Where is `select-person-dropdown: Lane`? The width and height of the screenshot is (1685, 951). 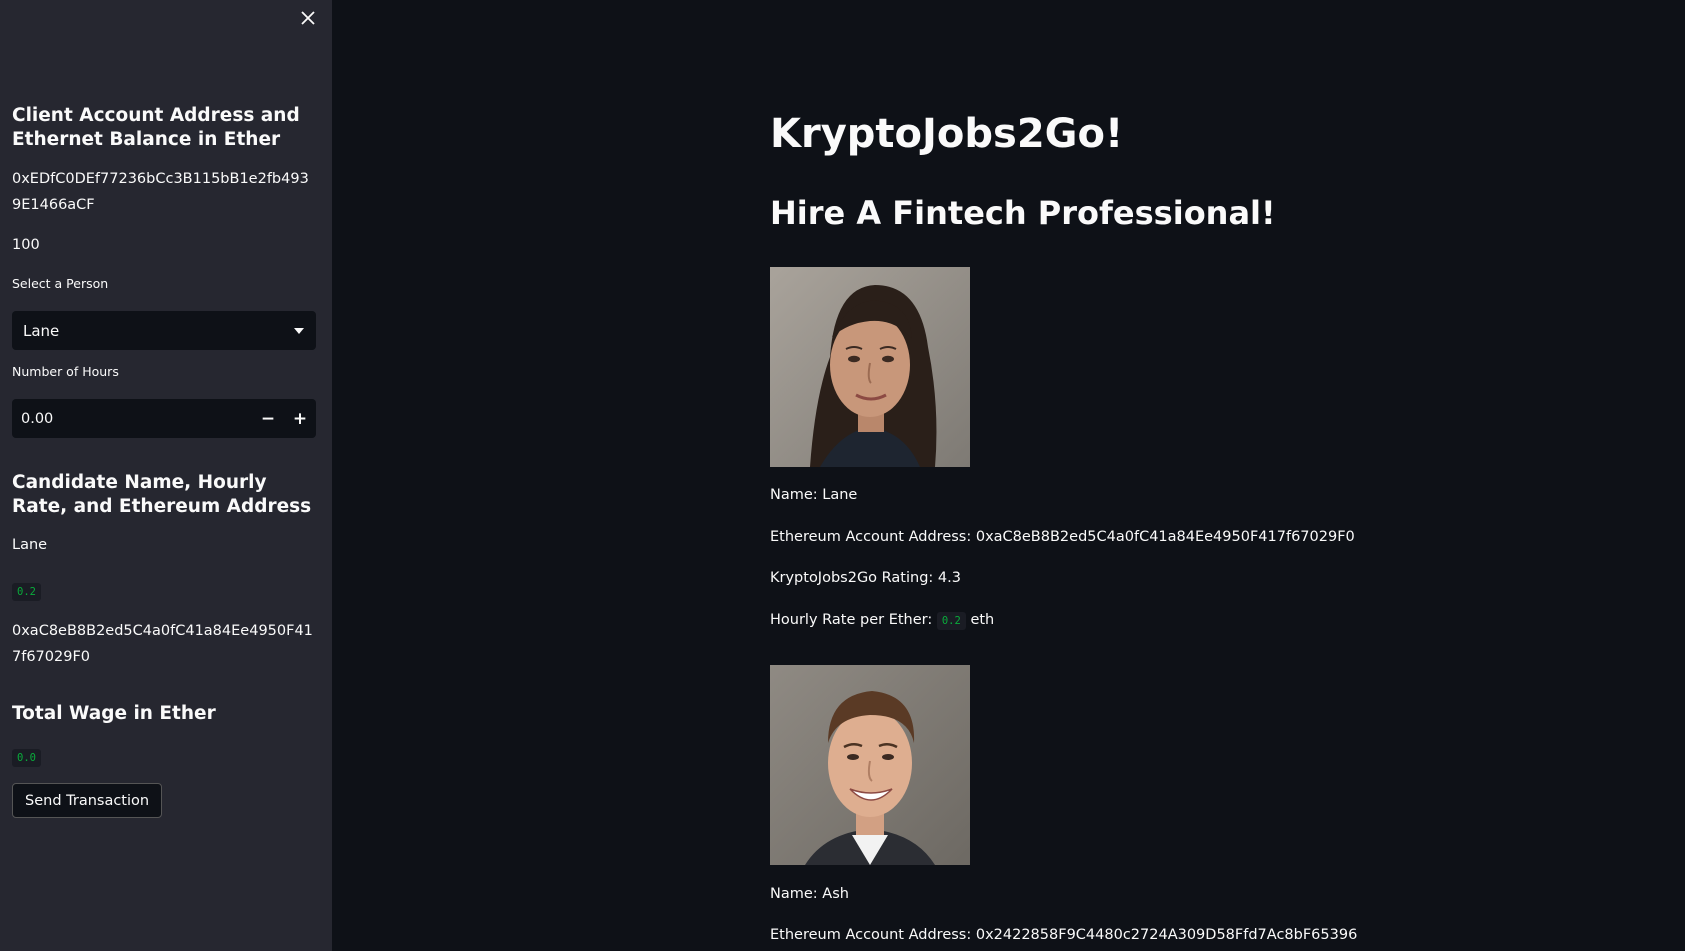 select-person-dropdown: Lane is located at coordinates (164, 330).